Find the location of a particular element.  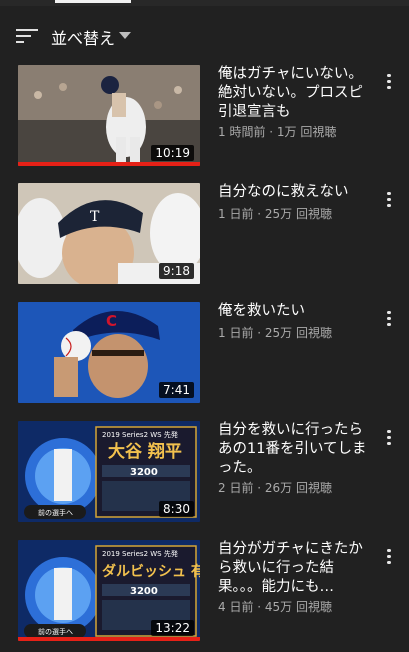

duration-badge: 13:22 is located at coordinates (172, 628).